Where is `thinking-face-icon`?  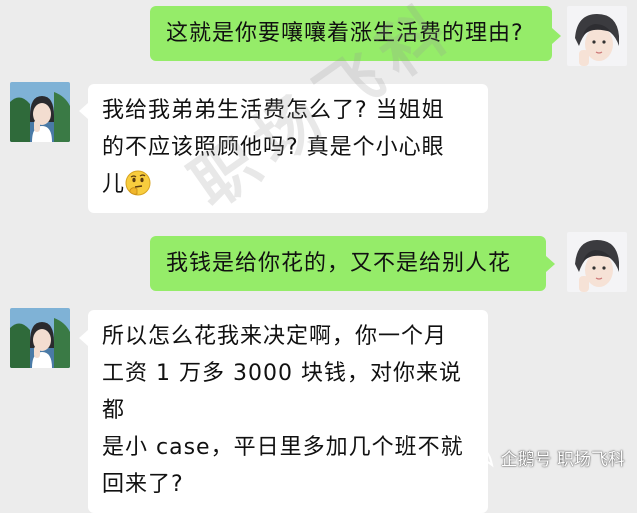
thinking-face-icon is located at coordinates (138, 183).